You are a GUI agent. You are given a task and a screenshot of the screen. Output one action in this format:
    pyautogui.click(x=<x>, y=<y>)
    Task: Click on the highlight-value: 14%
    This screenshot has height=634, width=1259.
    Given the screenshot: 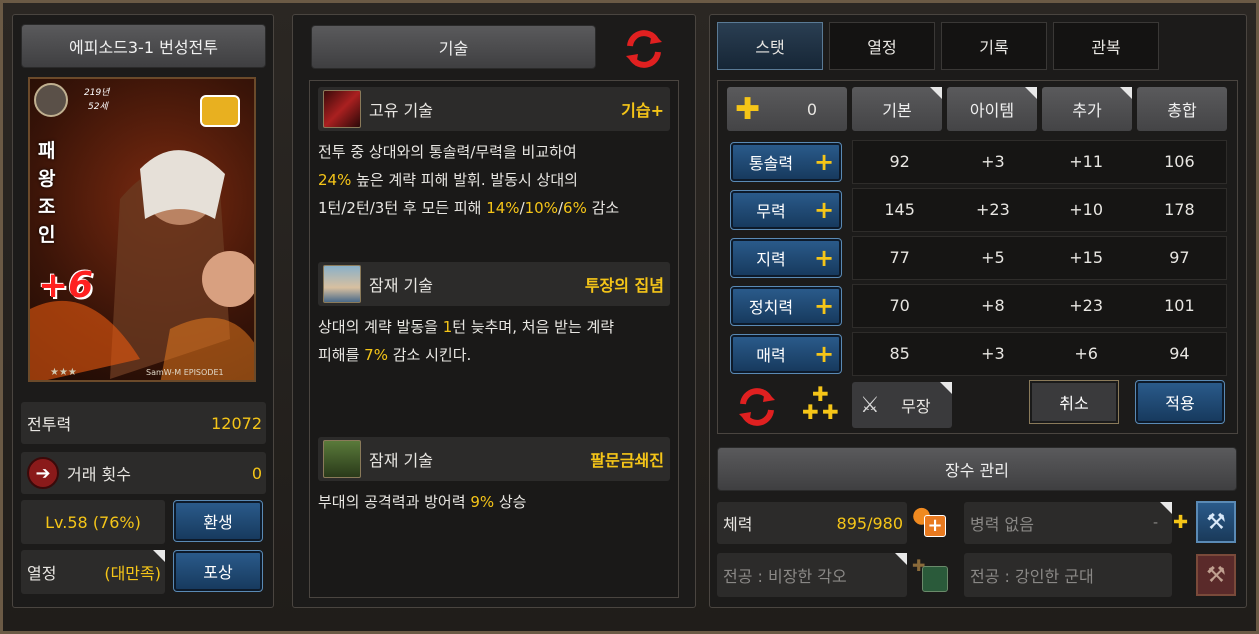 What is the action you would take?
    pyautogui.click(x=503, y=208)
    